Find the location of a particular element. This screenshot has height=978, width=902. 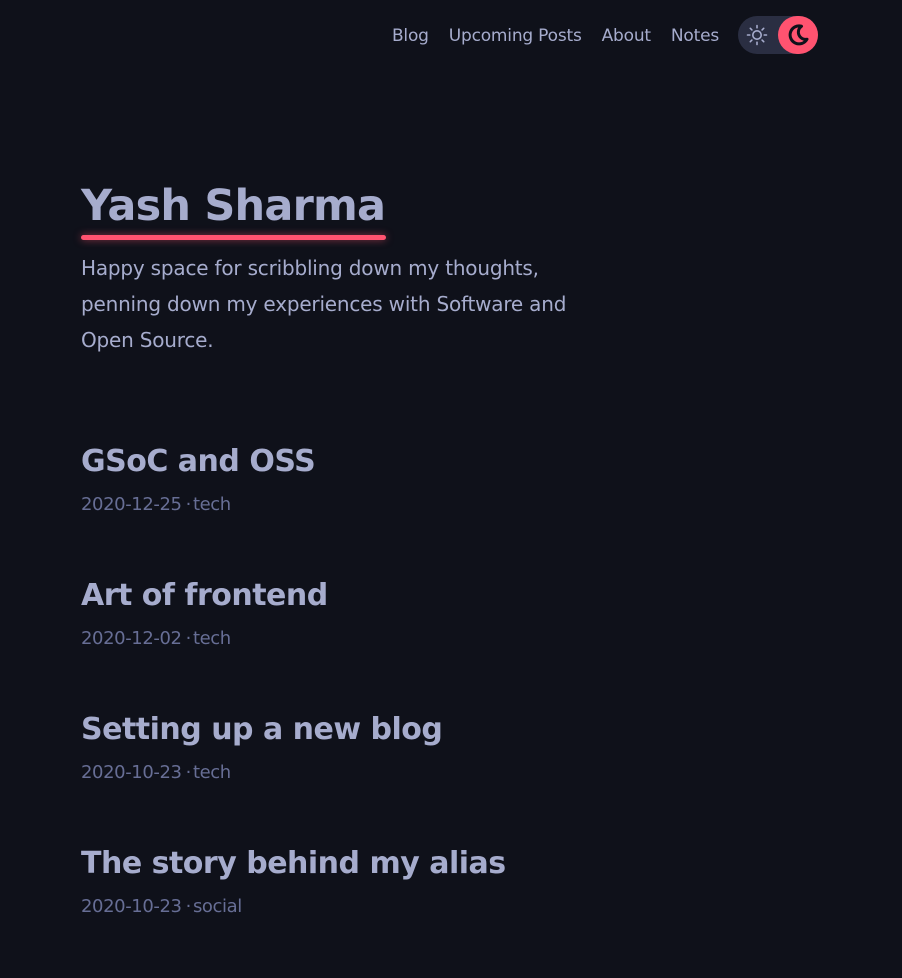

post-title-link: The story behind my alias is located at coordinates (431, 864).